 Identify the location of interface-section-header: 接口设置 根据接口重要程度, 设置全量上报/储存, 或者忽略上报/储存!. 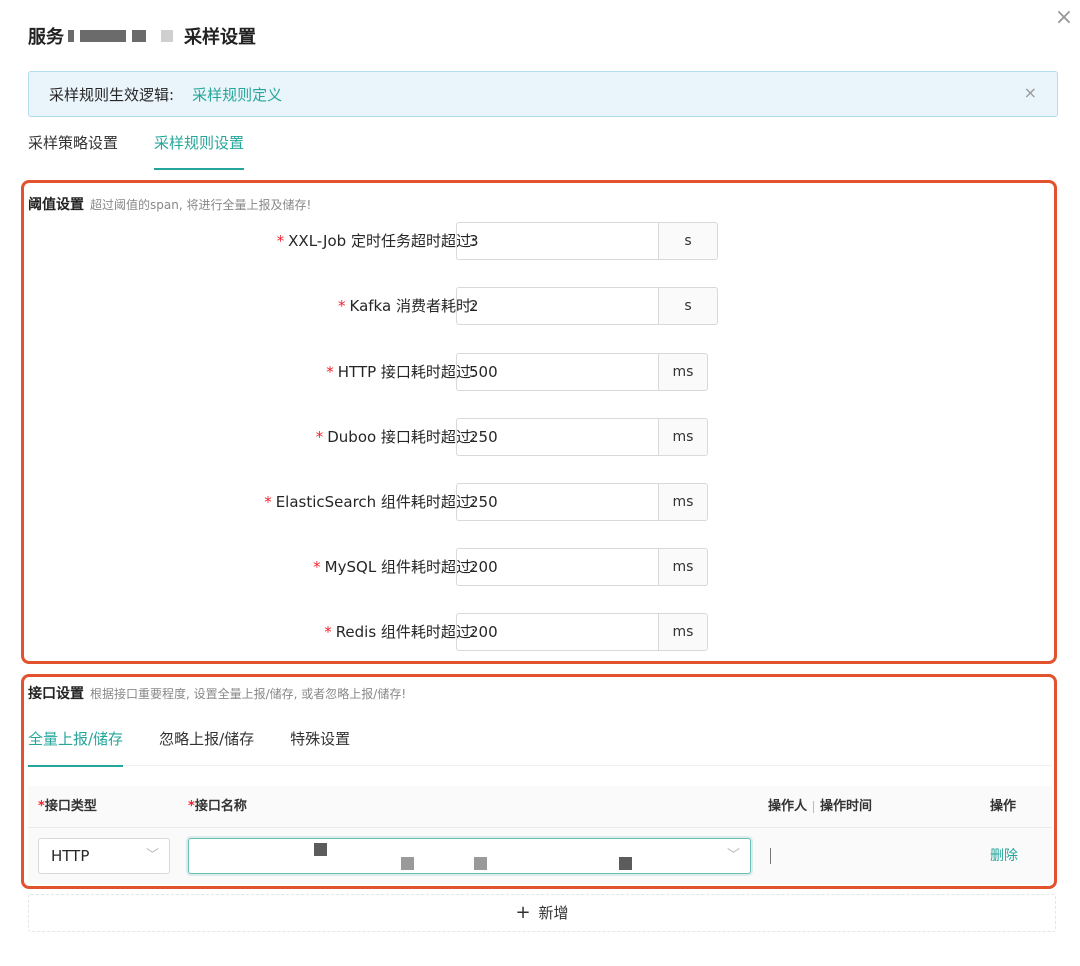
(217, 693).